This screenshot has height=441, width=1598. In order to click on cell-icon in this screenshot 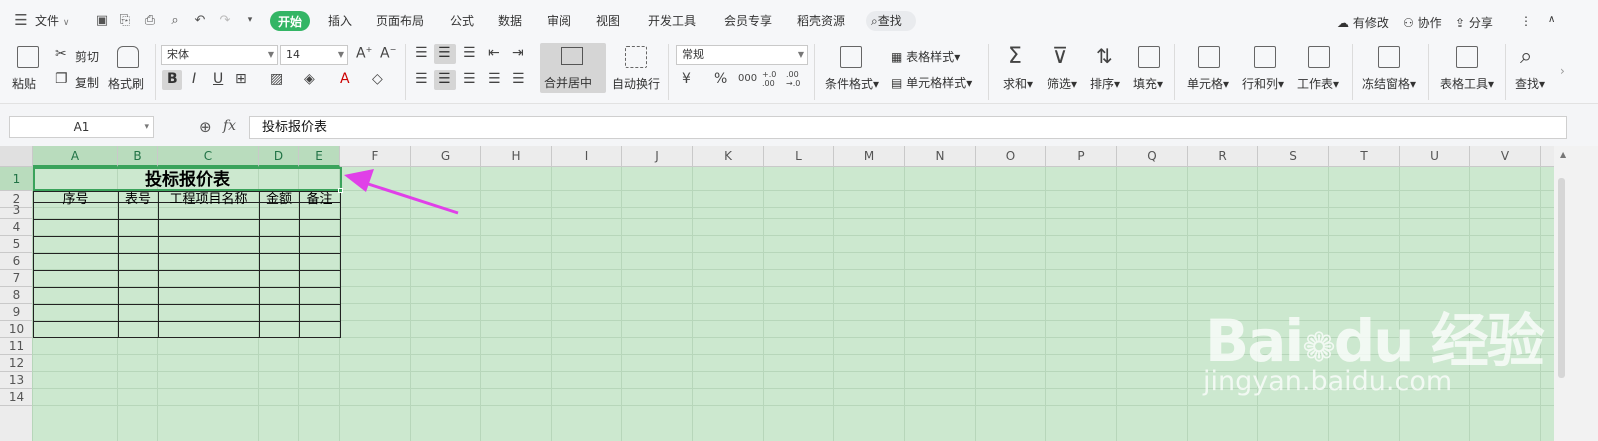, I will do `click(1209, 57)`.